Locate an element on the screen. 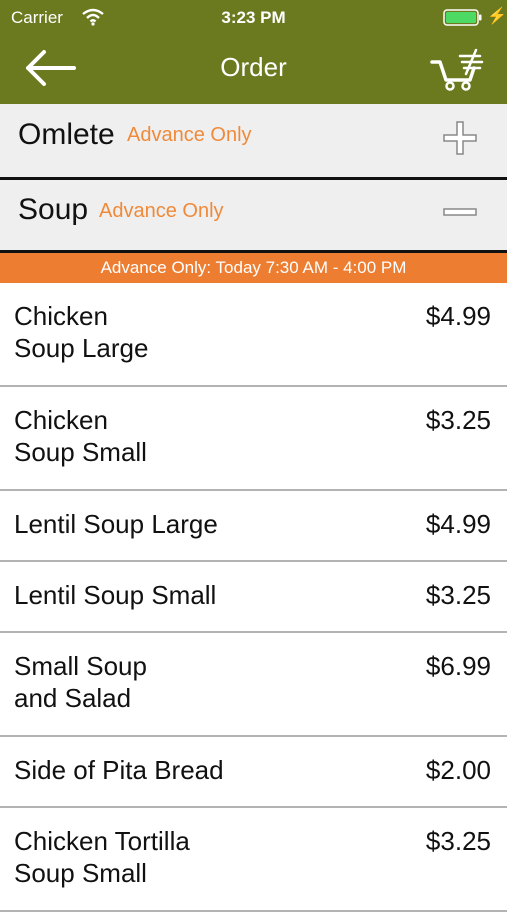 This screenshot has width=507, height=912. advance-only-banner: Advance Only: Today 7:30 AM - 4:00 PM is located at coordinates (253, 268).